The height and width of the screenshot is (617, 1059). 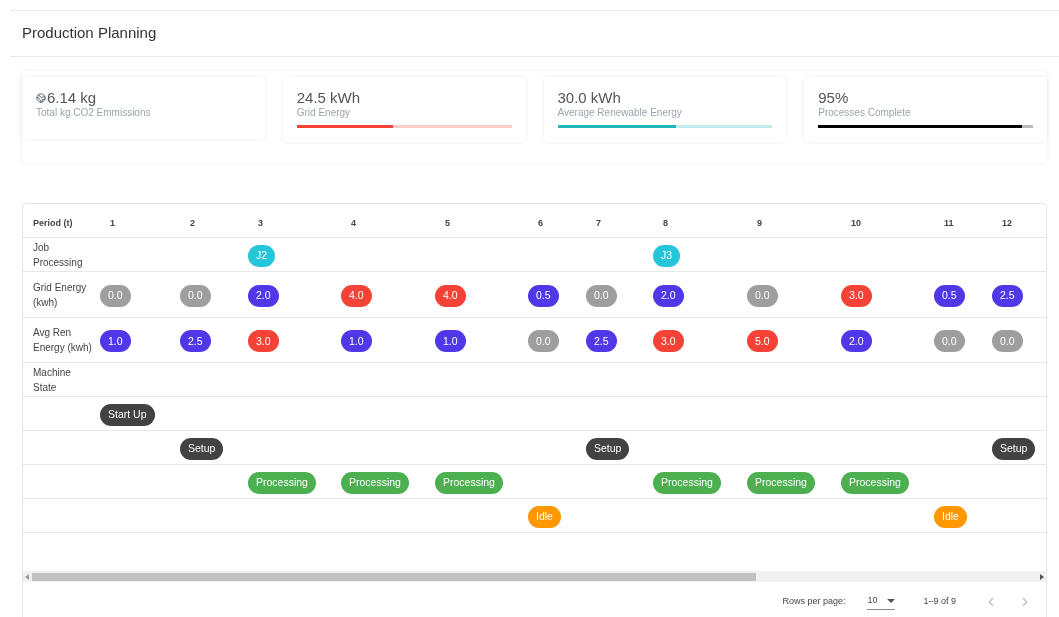 What do you see at coordinates (52, 380) in the screenshot?
I see `row-label: Machine State` at bounding box center [52, 380].